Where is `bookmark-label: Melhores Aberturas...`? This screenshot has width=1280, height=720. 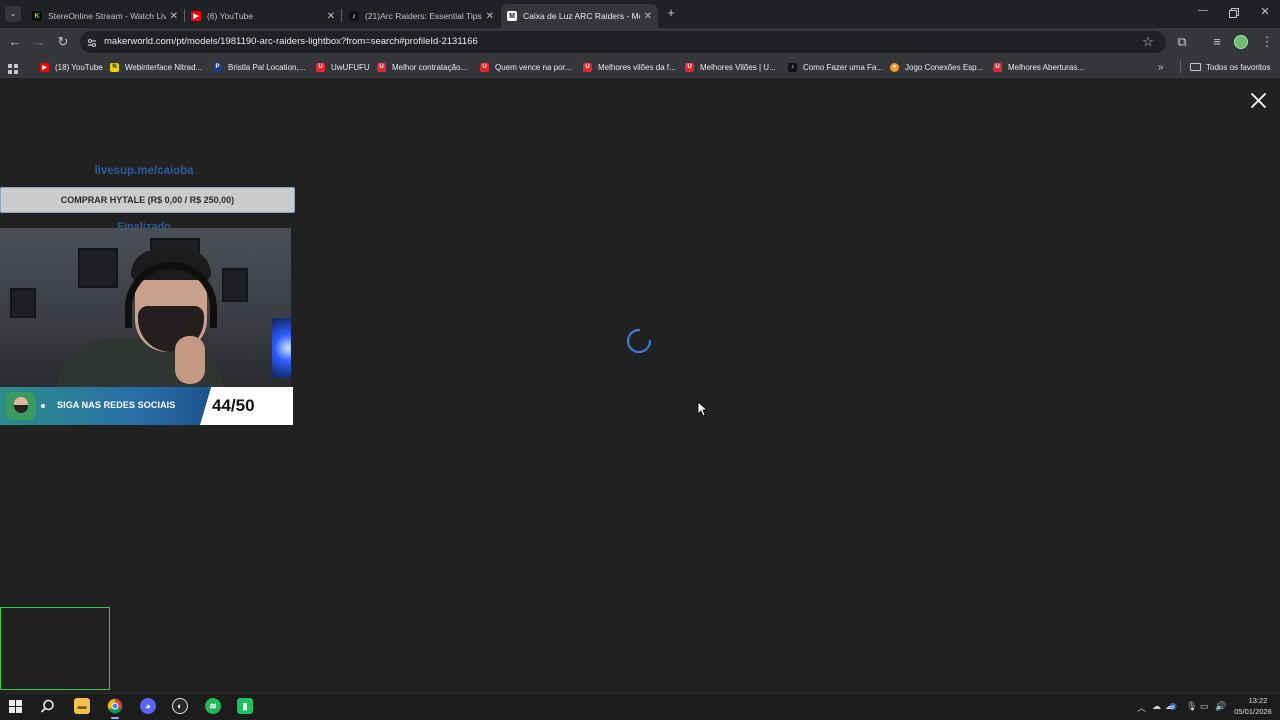
bookmark-label: Melhores Aberturas... is located at coordinates (1046, 67).